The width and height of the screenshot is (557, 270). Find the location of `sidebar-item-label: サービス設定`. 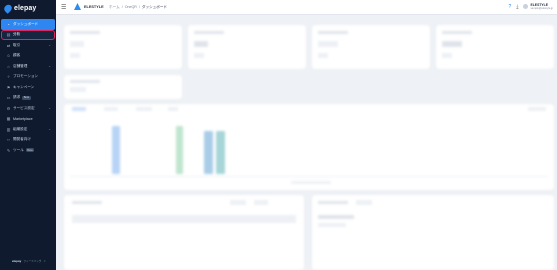

sidebar-item-label: サービス設定 is located at coordinates (24, 107).